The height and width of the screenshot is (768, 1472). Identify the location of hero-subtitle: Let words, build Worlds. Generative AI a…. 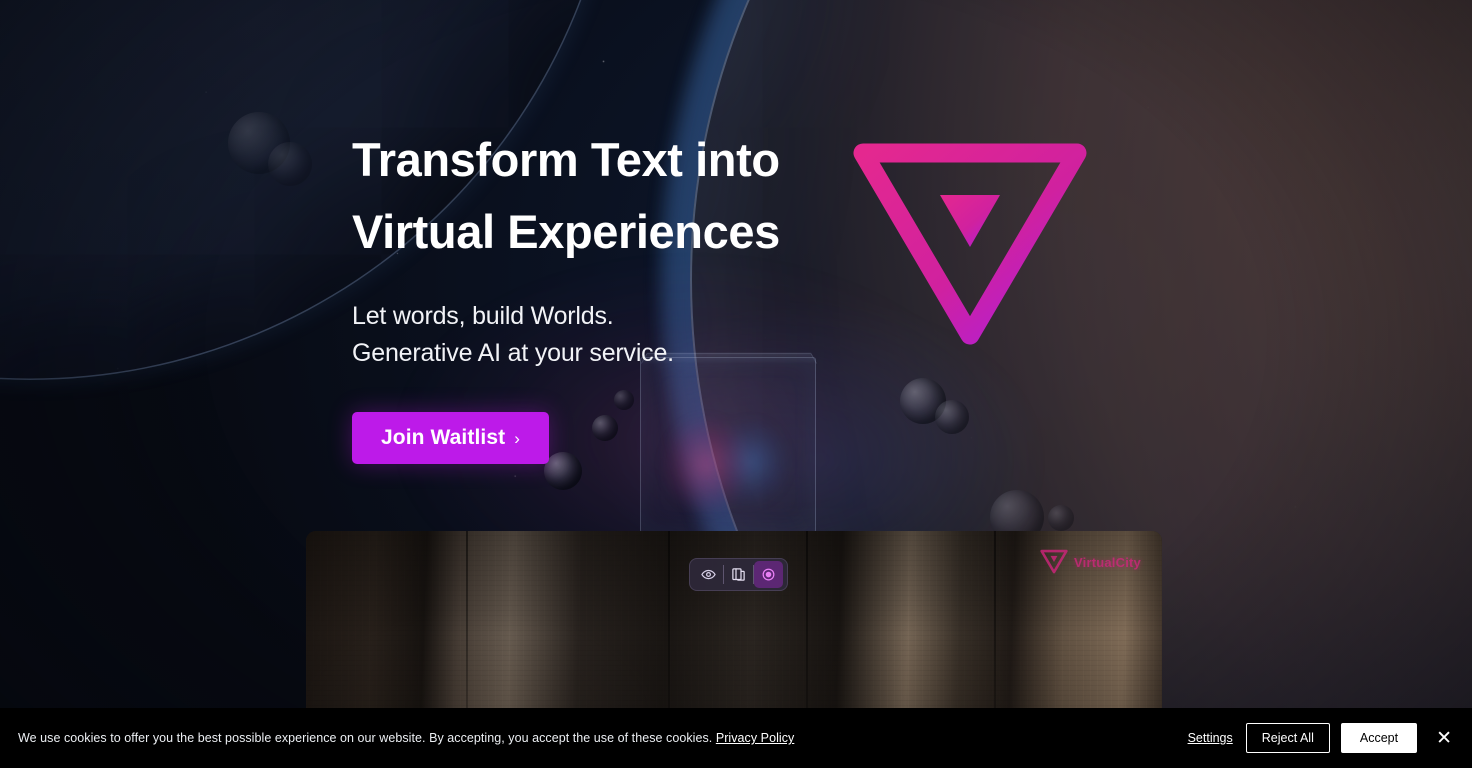
(612, 335).